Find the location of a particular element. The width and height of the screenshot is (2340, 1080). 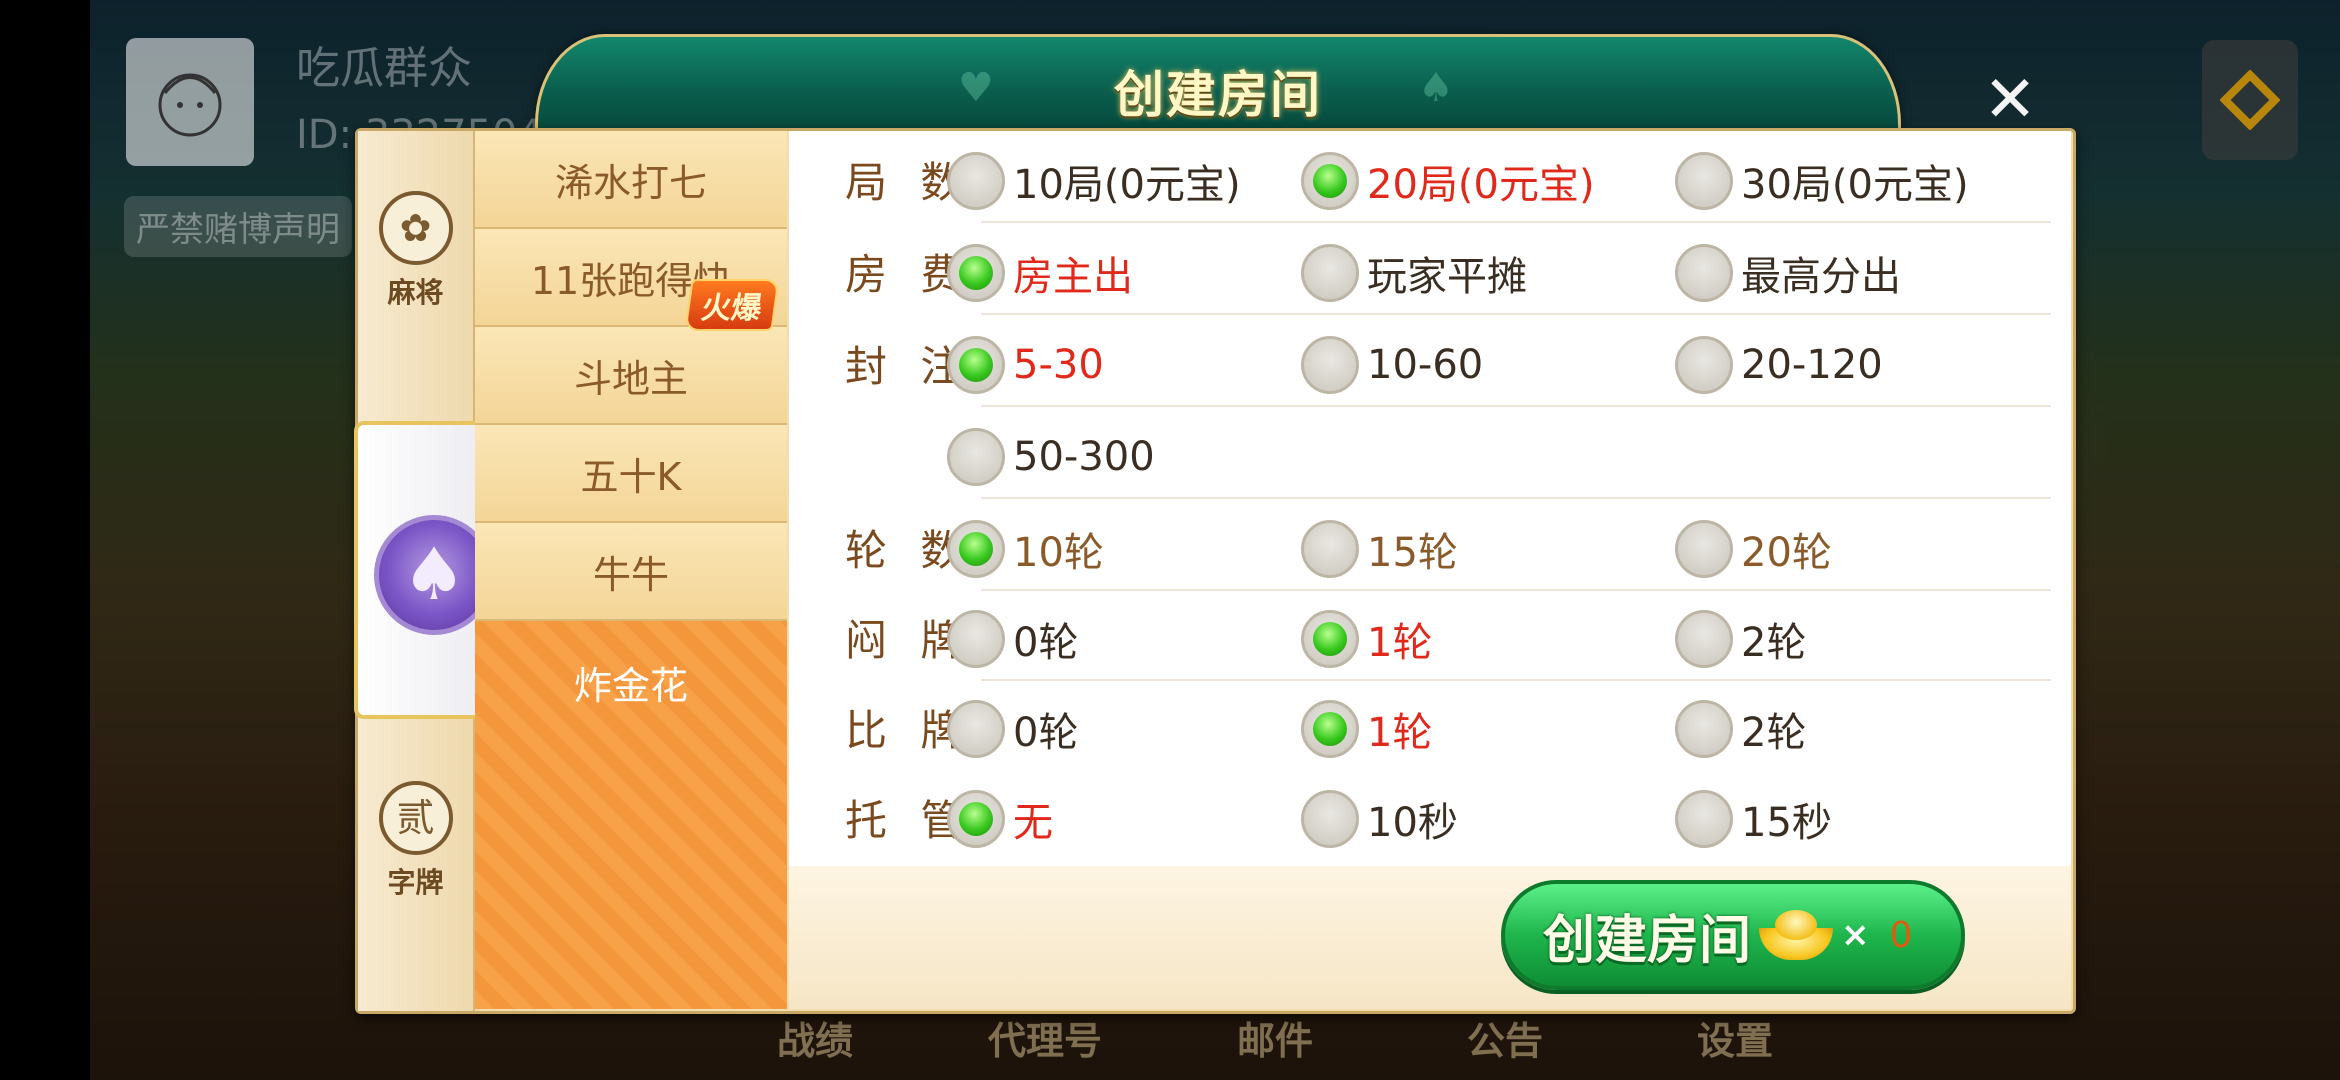

tab-label: 炸金花 is located at coordinates (630, 686).